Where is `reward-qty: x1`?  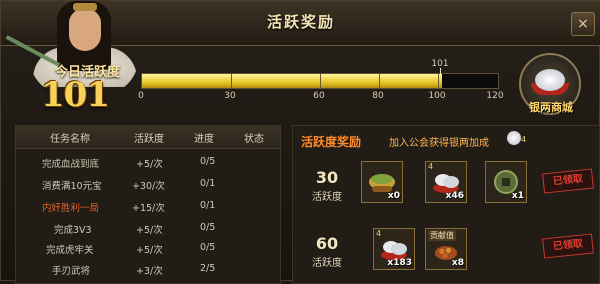 reward-qty: x1 is located at coordinates (517, 196).